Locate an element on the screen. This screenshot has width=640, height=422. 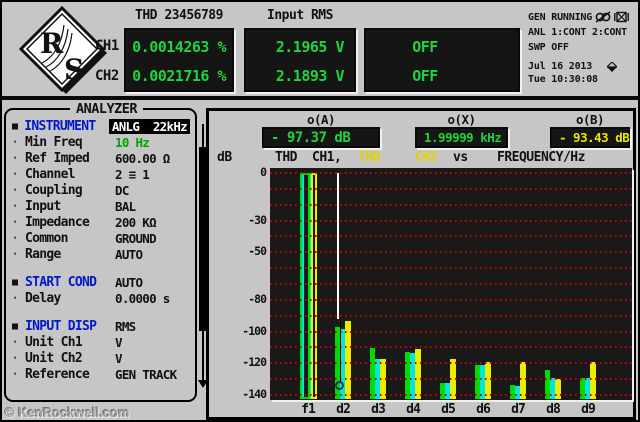
setting-value: DC is located at coordinates (152, 190).